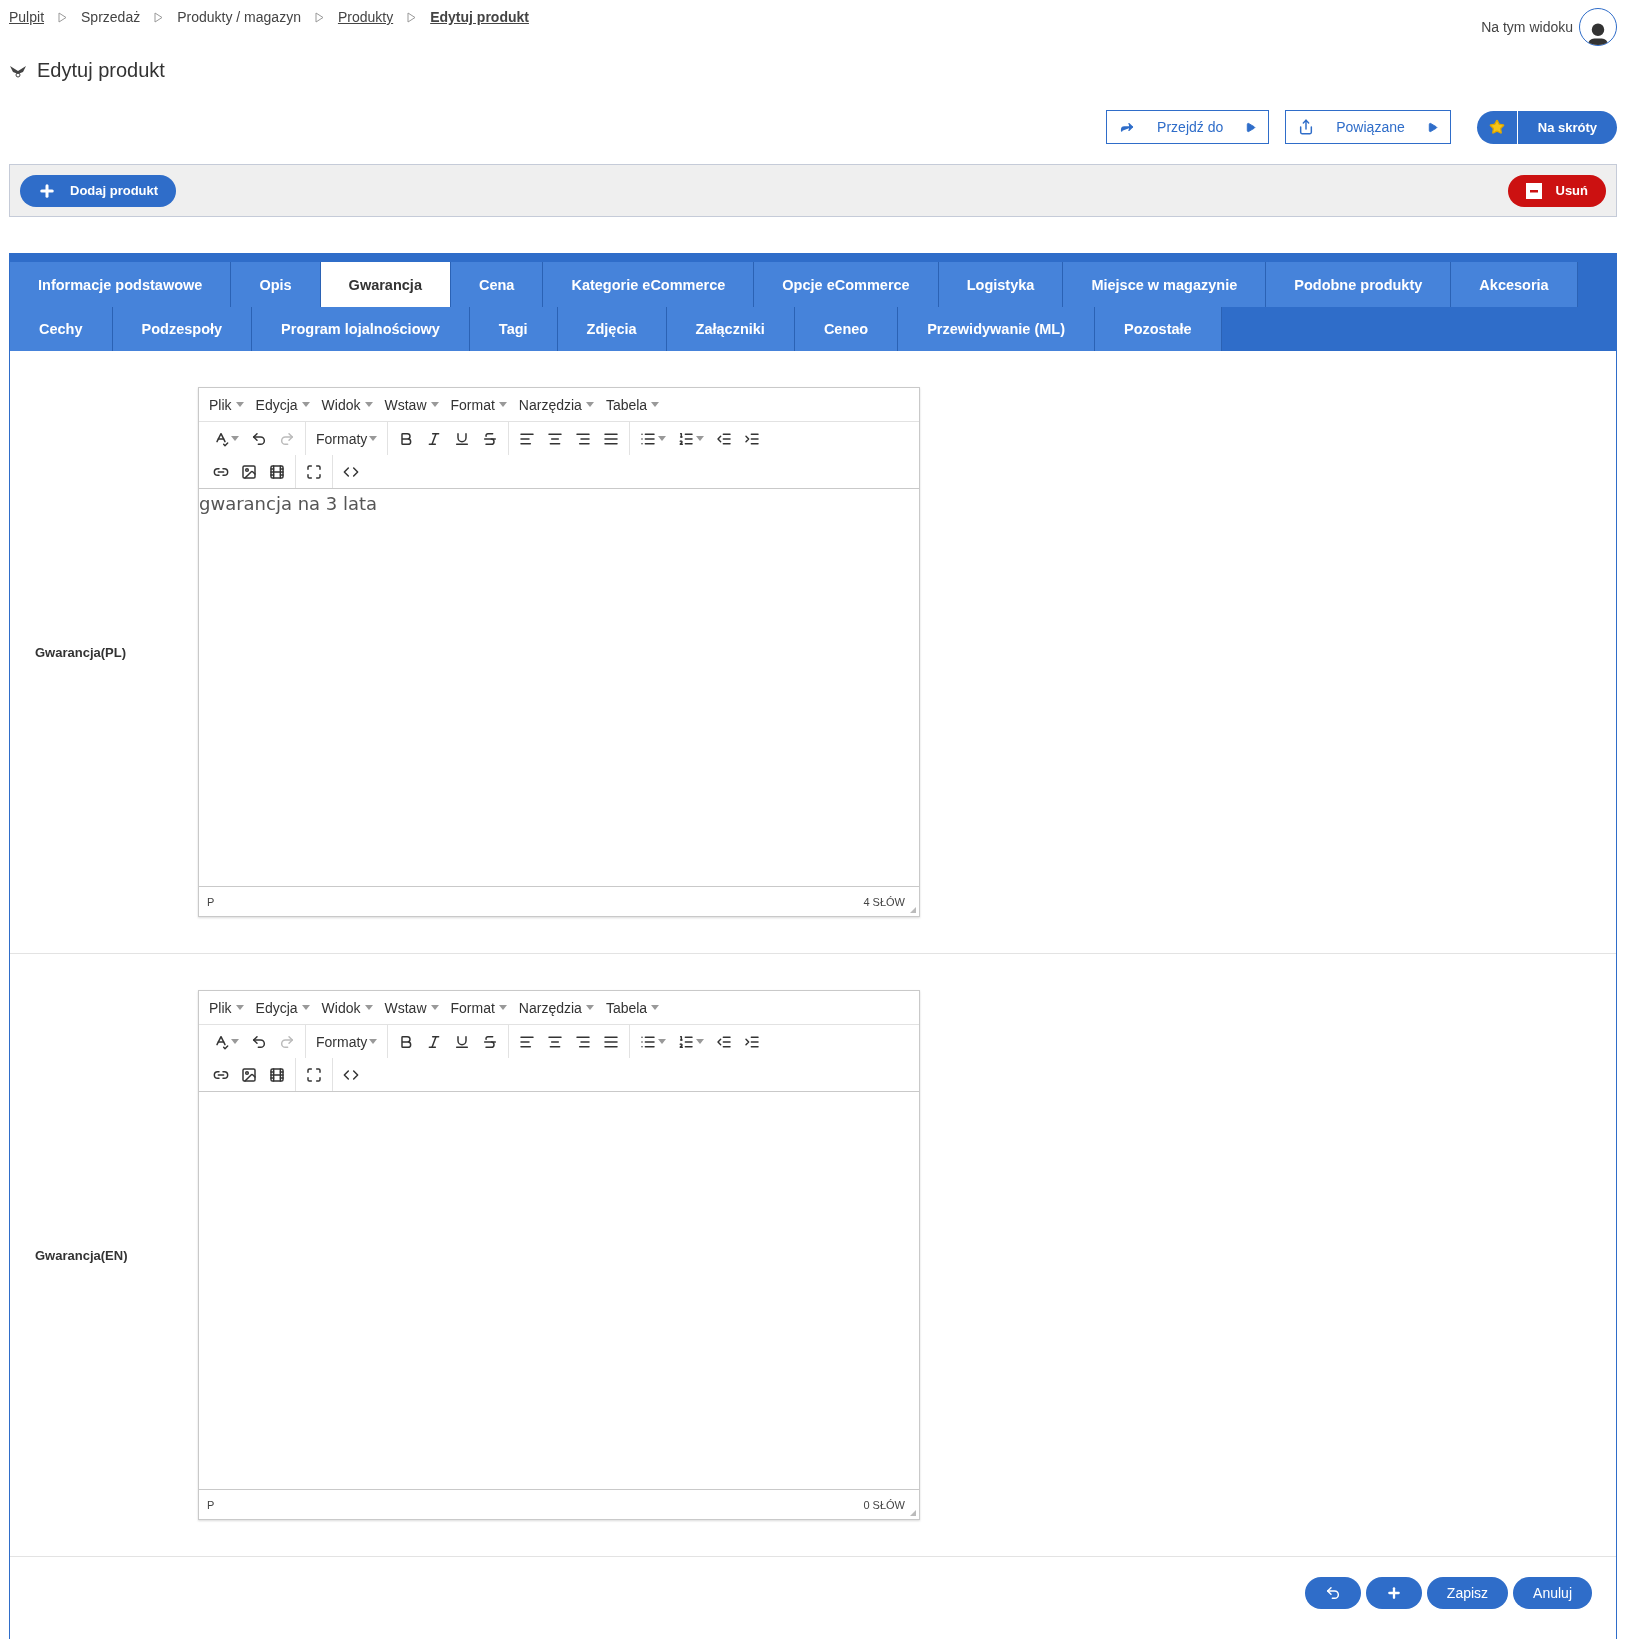  Describe the element at coordinates (1158, 329) in the screenshot. I see `tab: Pozostałe` at that location.